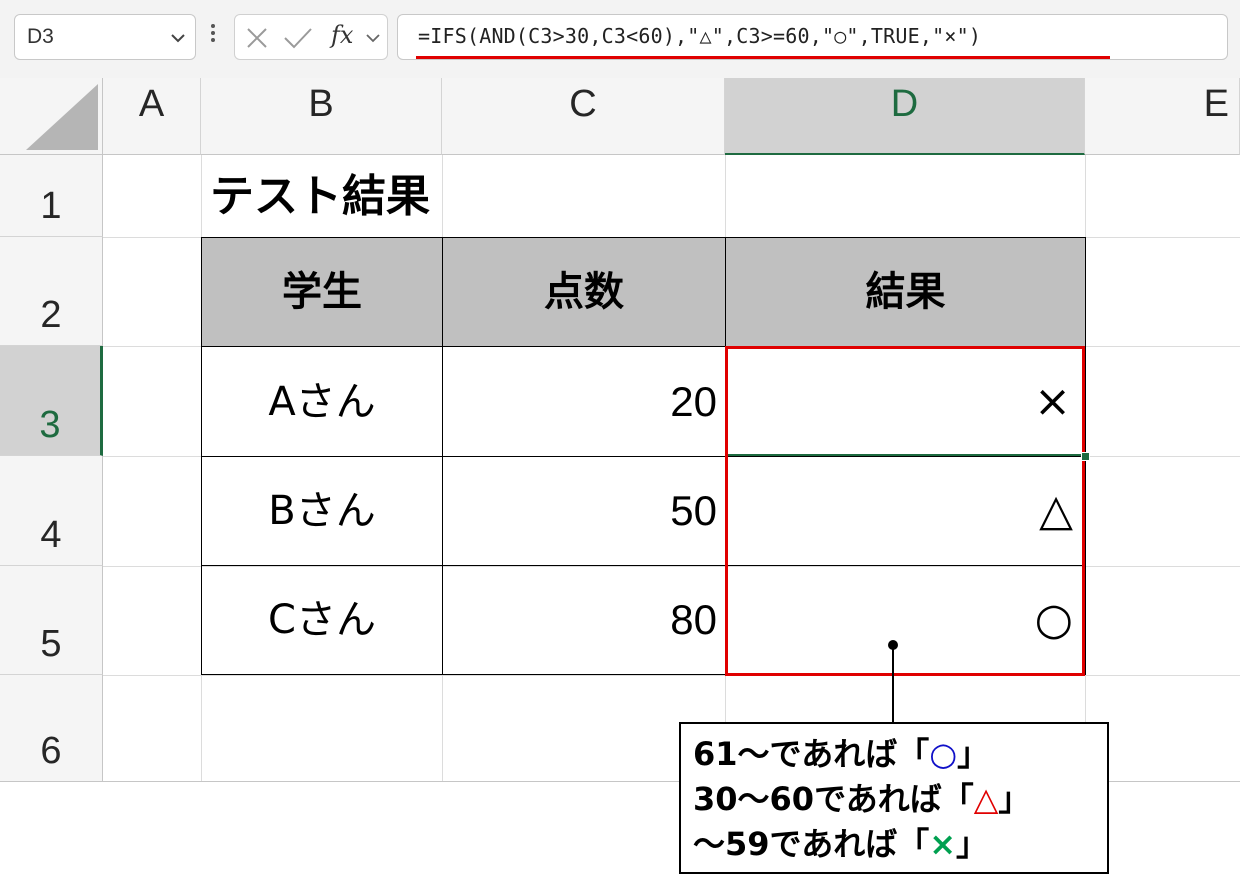 The width and height of the screenshot is (1240, 890). I want to click on row-header-2: 2, so click(51, 291).